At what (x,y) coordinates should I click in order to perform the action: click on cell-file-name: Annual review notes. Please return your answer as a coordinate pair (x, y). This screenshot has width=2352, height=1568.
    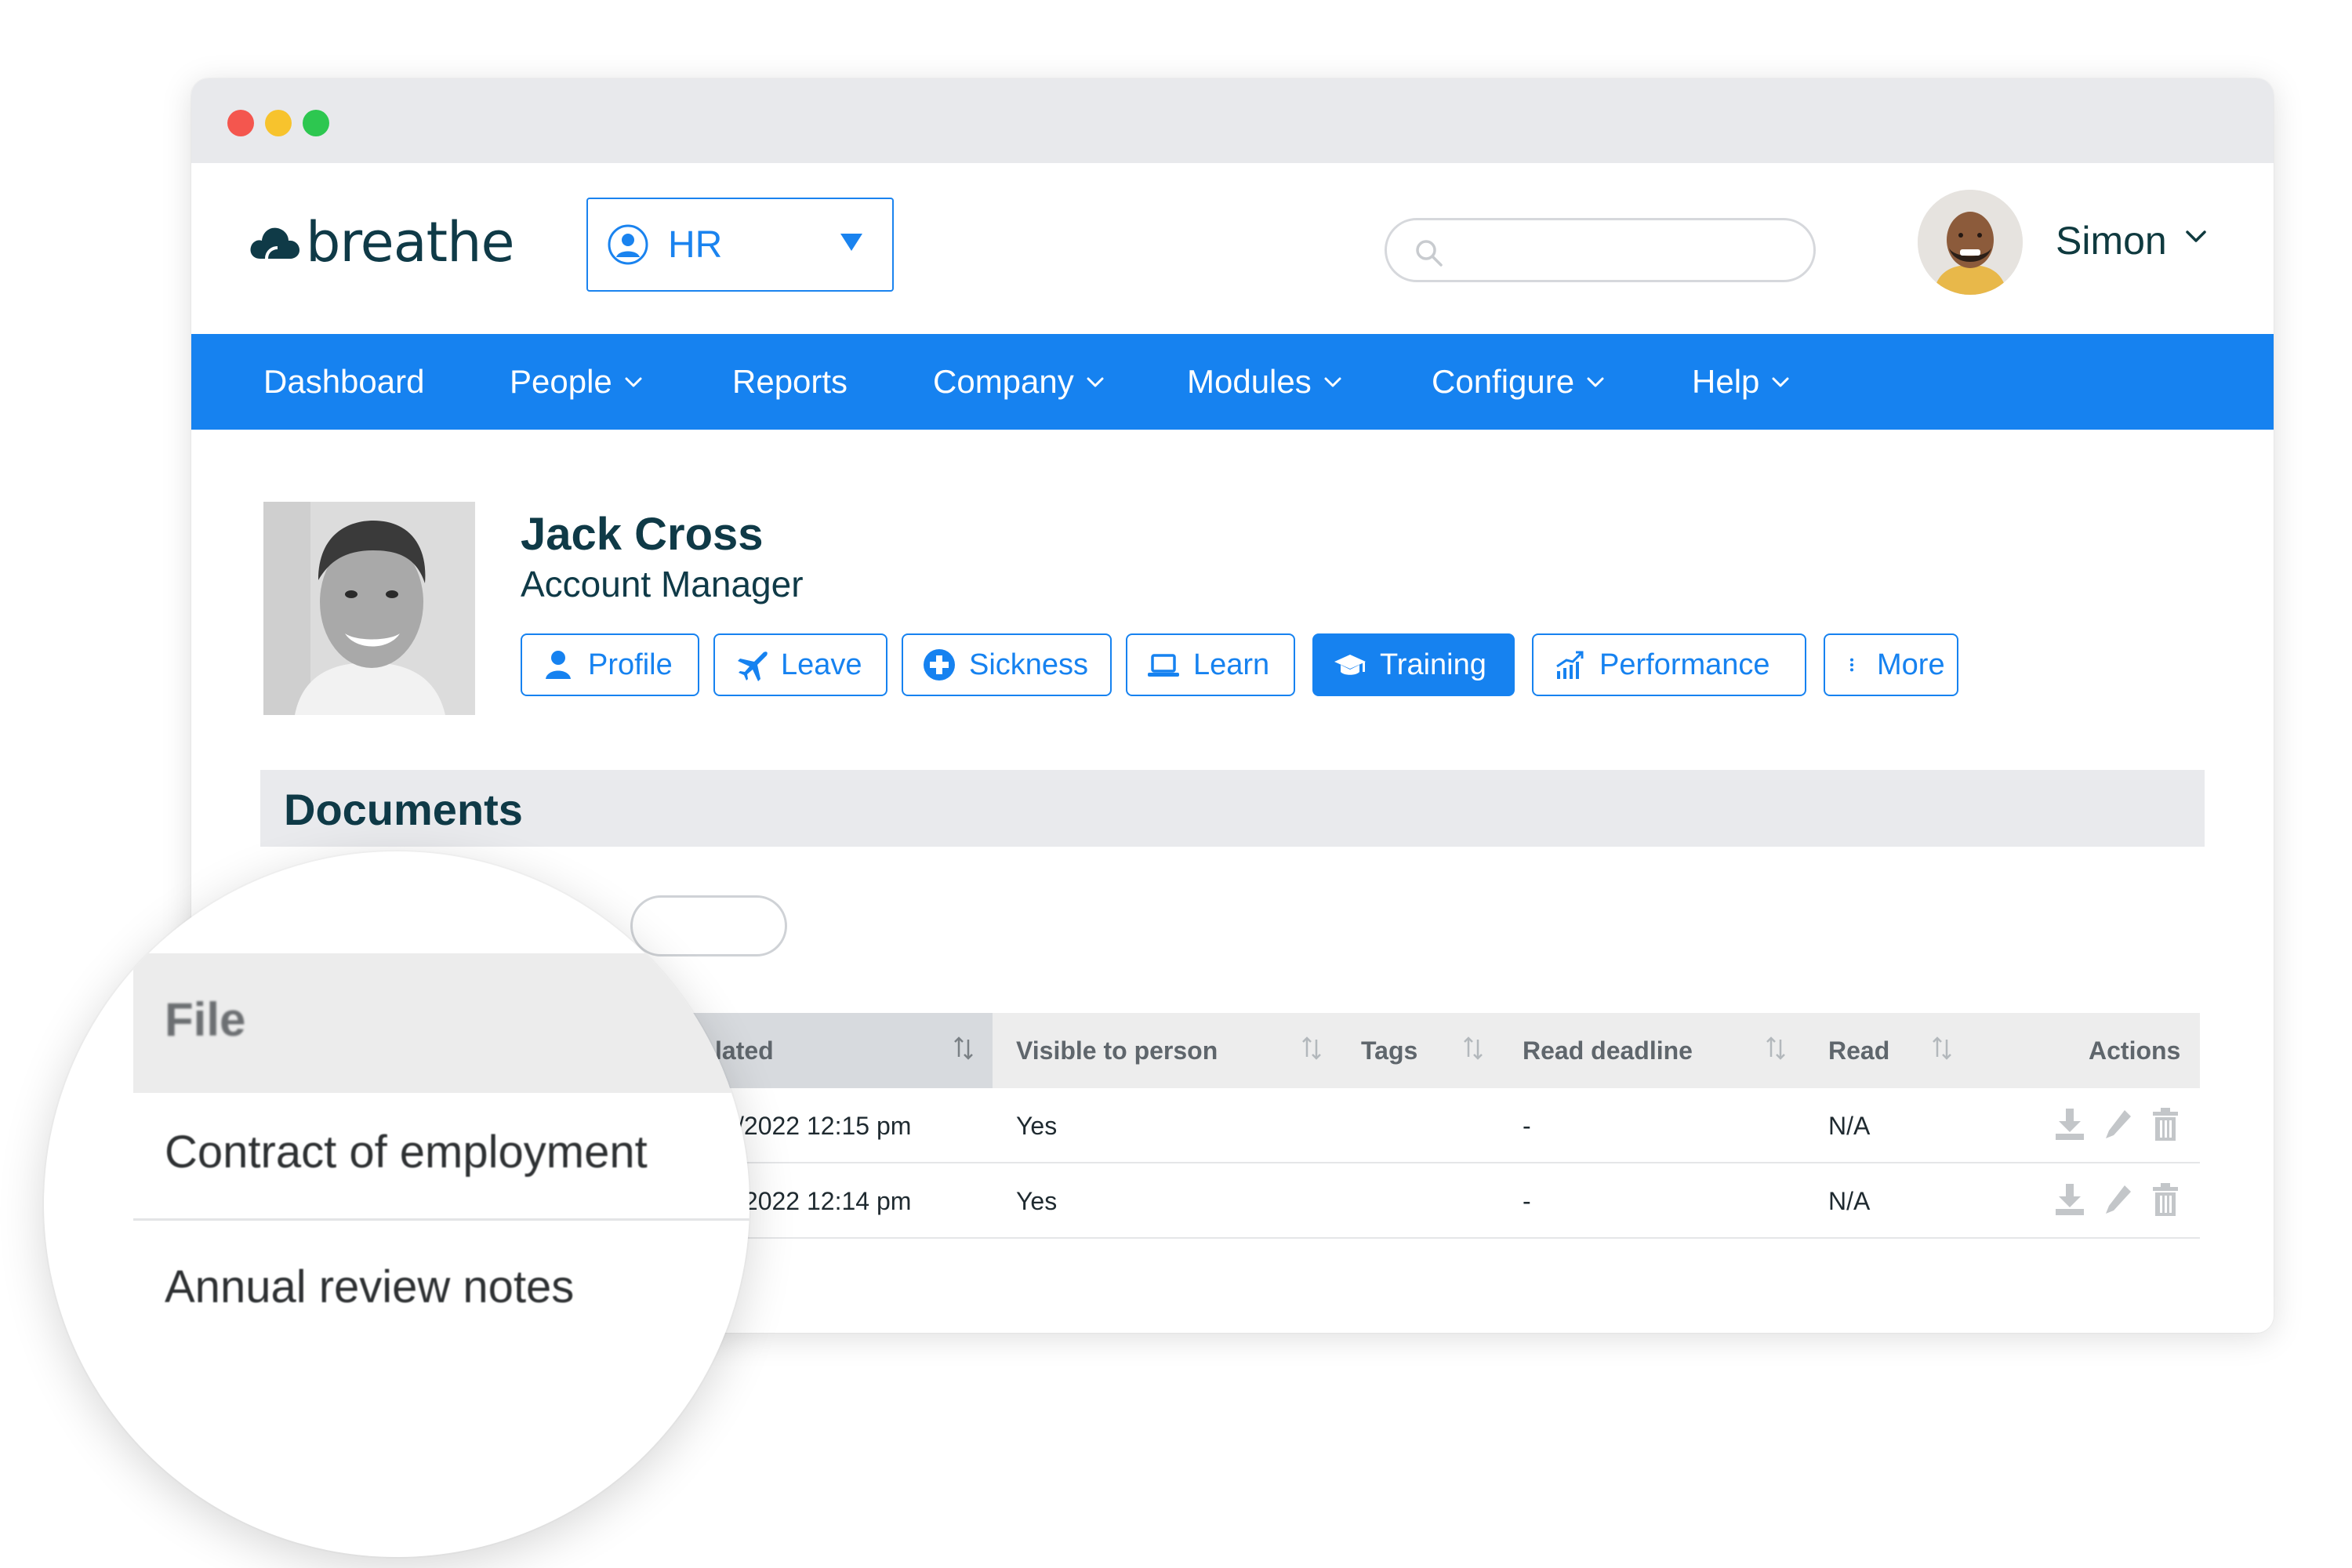
    Looking at the image, I should click on (369, 1287).